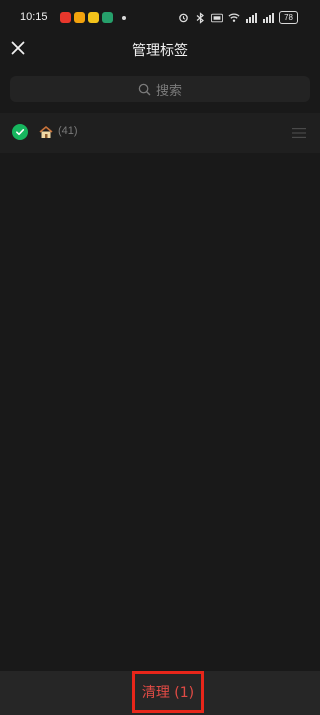 This screenshot has width=320, height=715. Describe the element at coordinates (160, 51) in the screenshot. I see `page-title: 管理标签` at that location.